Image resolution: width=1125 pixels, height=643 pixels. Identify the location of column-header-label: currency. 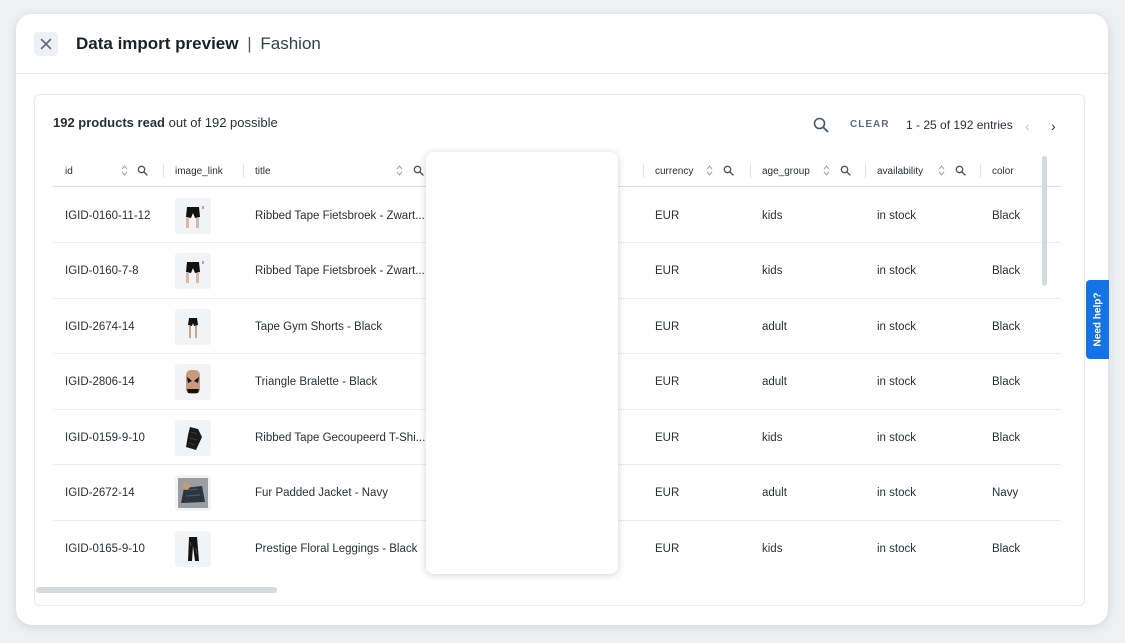
(674, 171).